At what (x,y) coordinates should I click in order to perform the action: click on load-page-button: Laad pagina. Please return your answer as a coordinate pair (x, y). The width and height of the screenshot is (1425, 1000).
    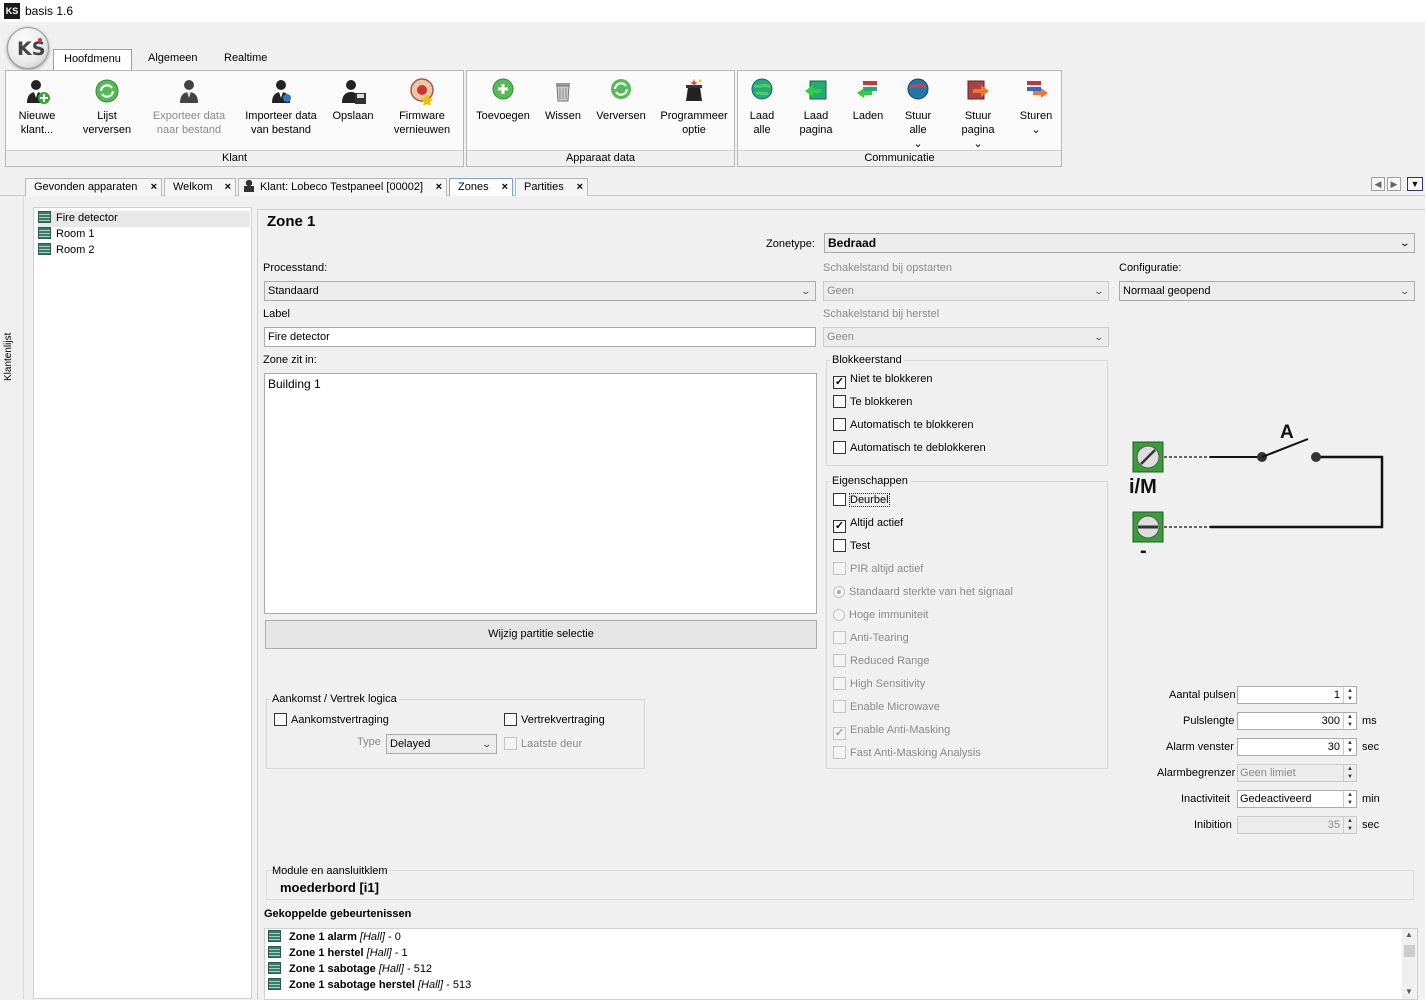
    Looking at the image, I should click on (816, 107).